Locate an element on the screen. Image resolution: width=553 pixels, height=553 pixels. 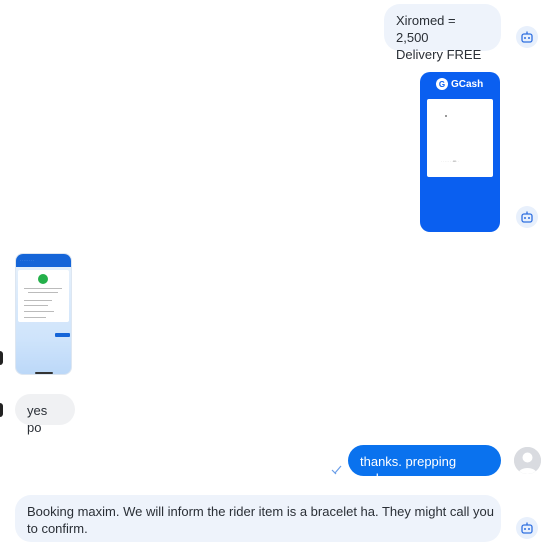
screenshot-header-text: · · · · · · · · is located at coordinates (27, 260).